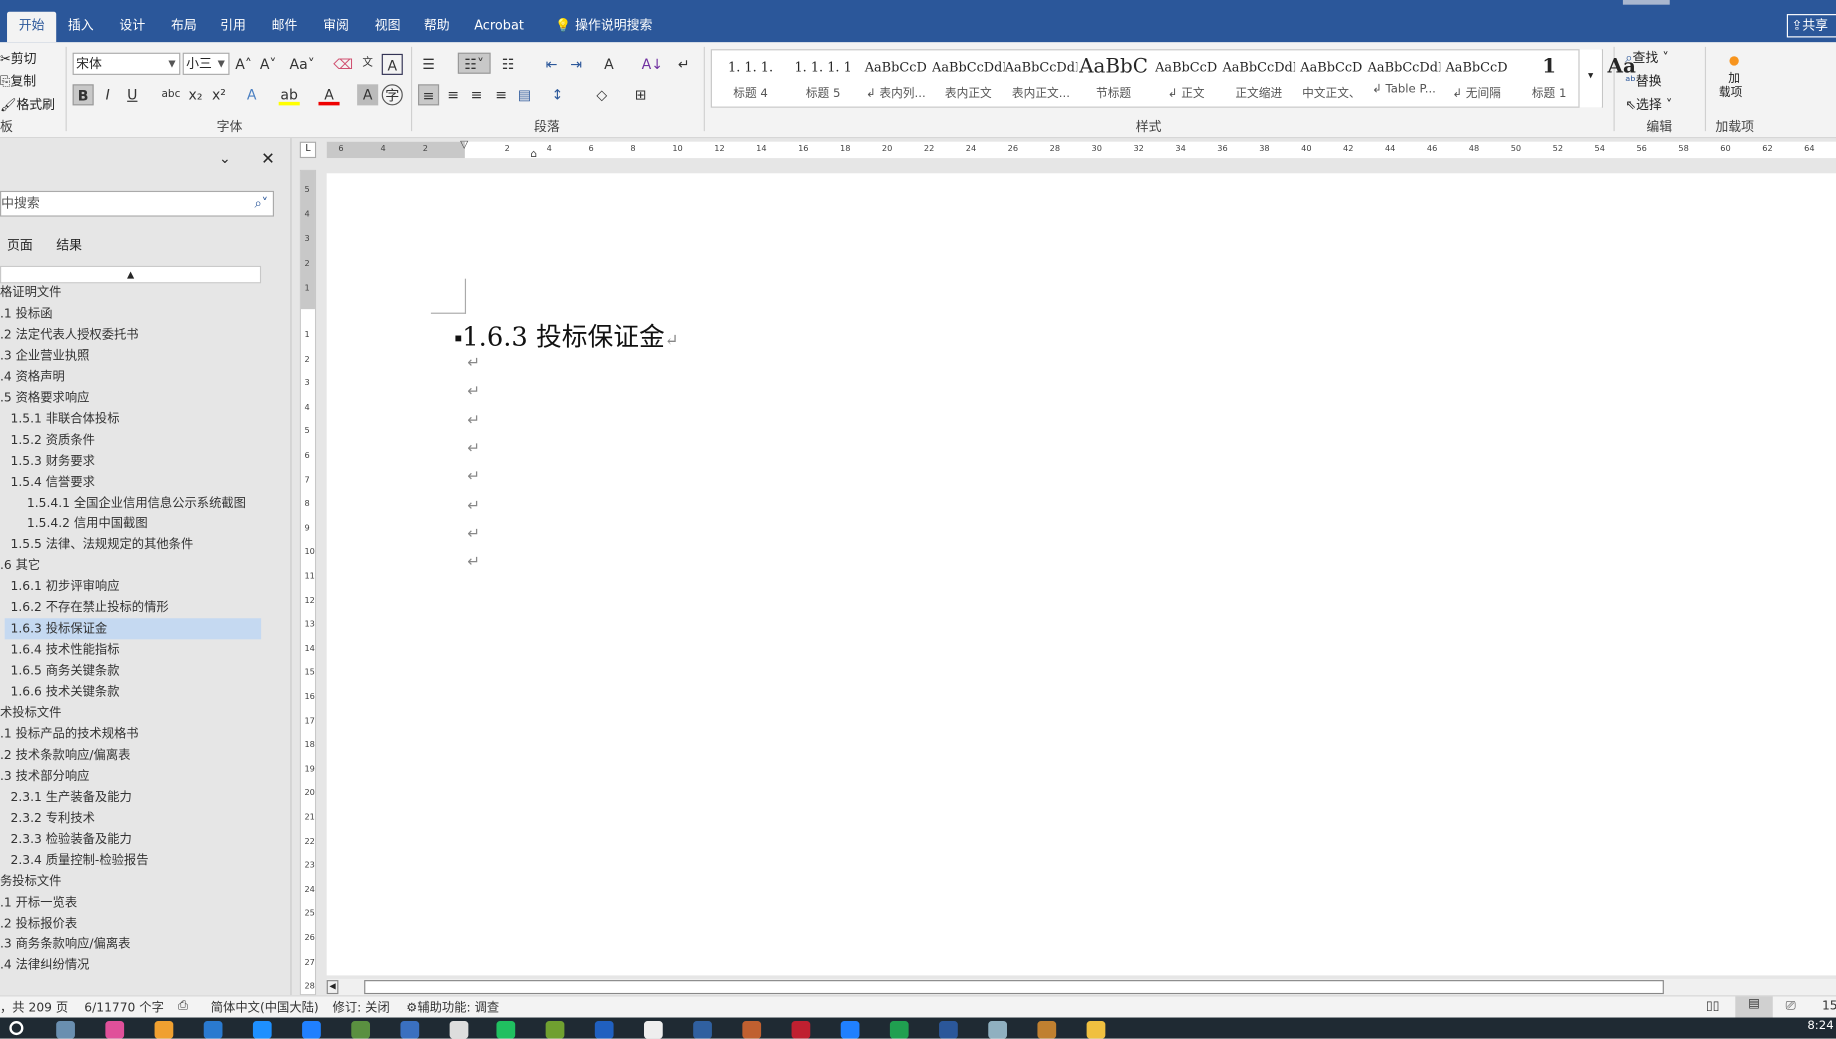 The height and width of the screenshot is (1039, 1836). Describe the element at coordinates (268, 159) in the screenshot. I see `nav-close-icon: ✕` at that location.